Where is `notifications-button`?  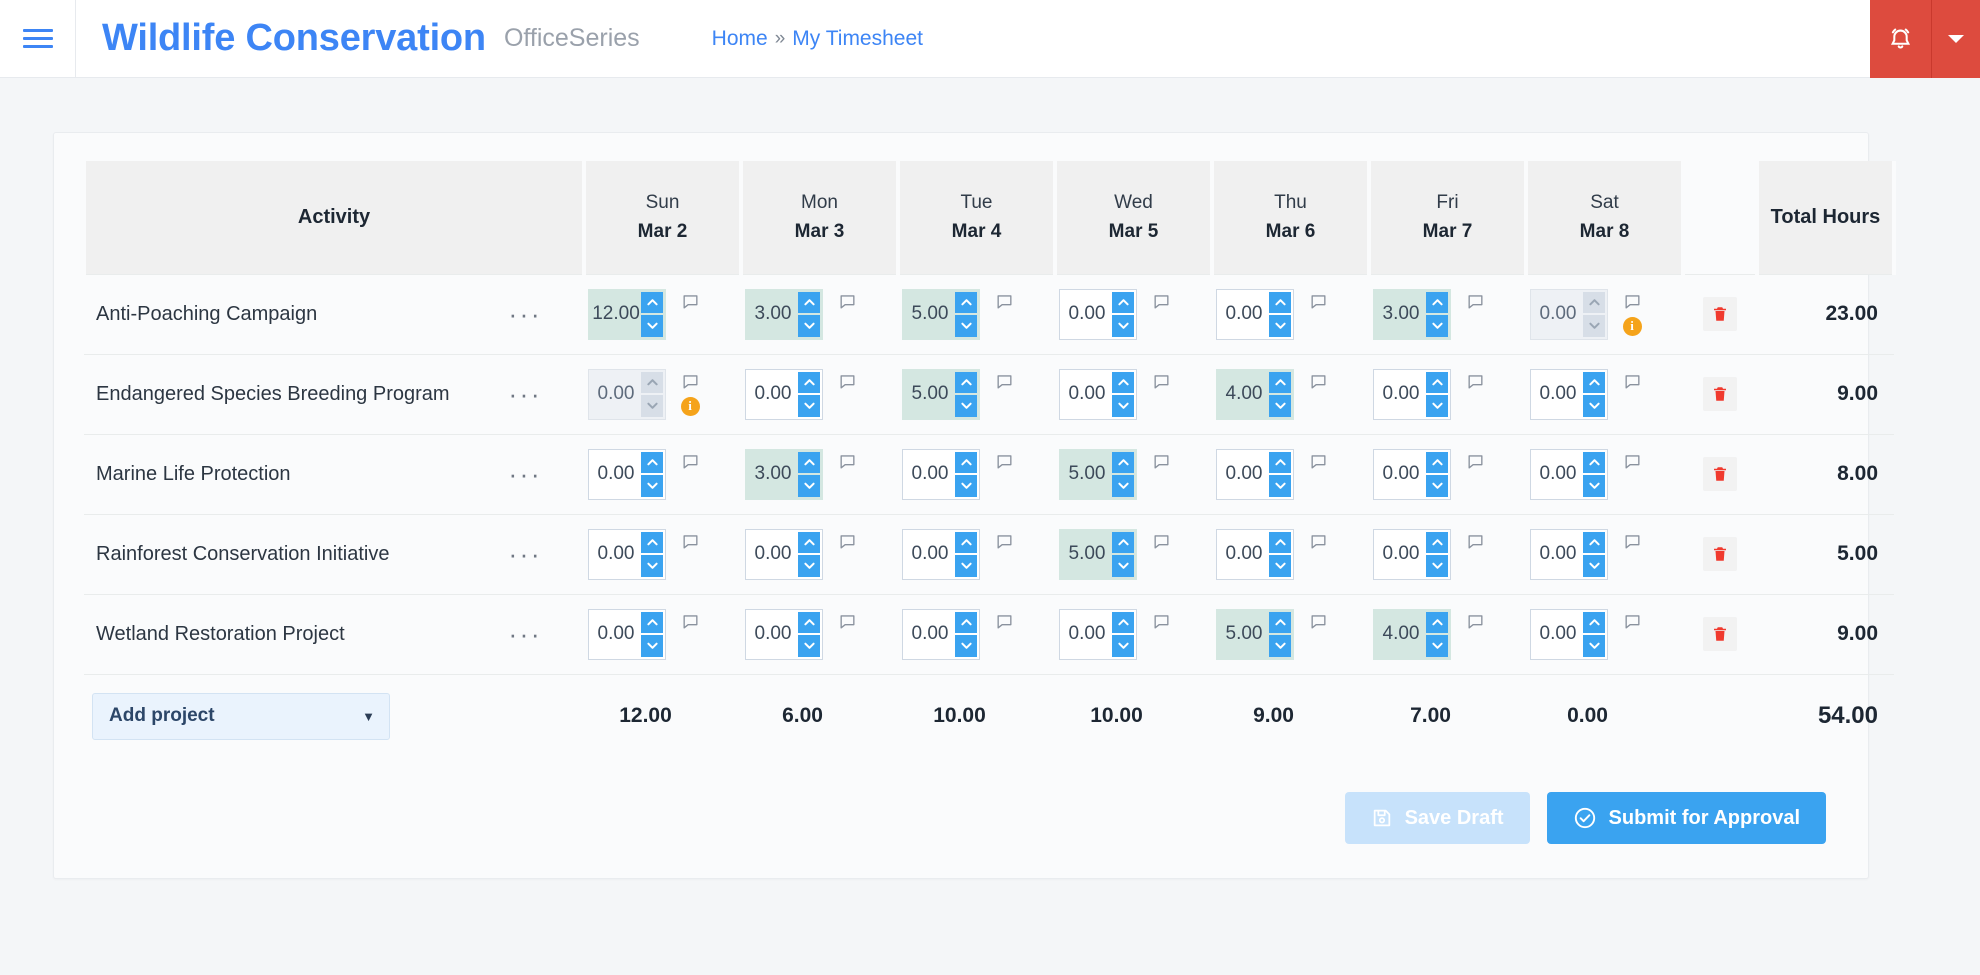 notifications-button is located at coordinates (1901, 39).